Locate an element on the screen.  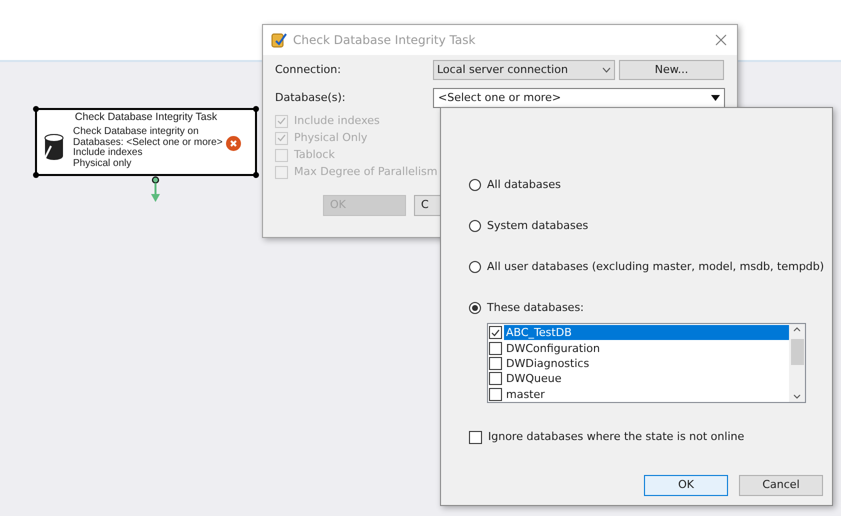
database-list-item: DWDiagnostics is located at coordinates (646, 364).